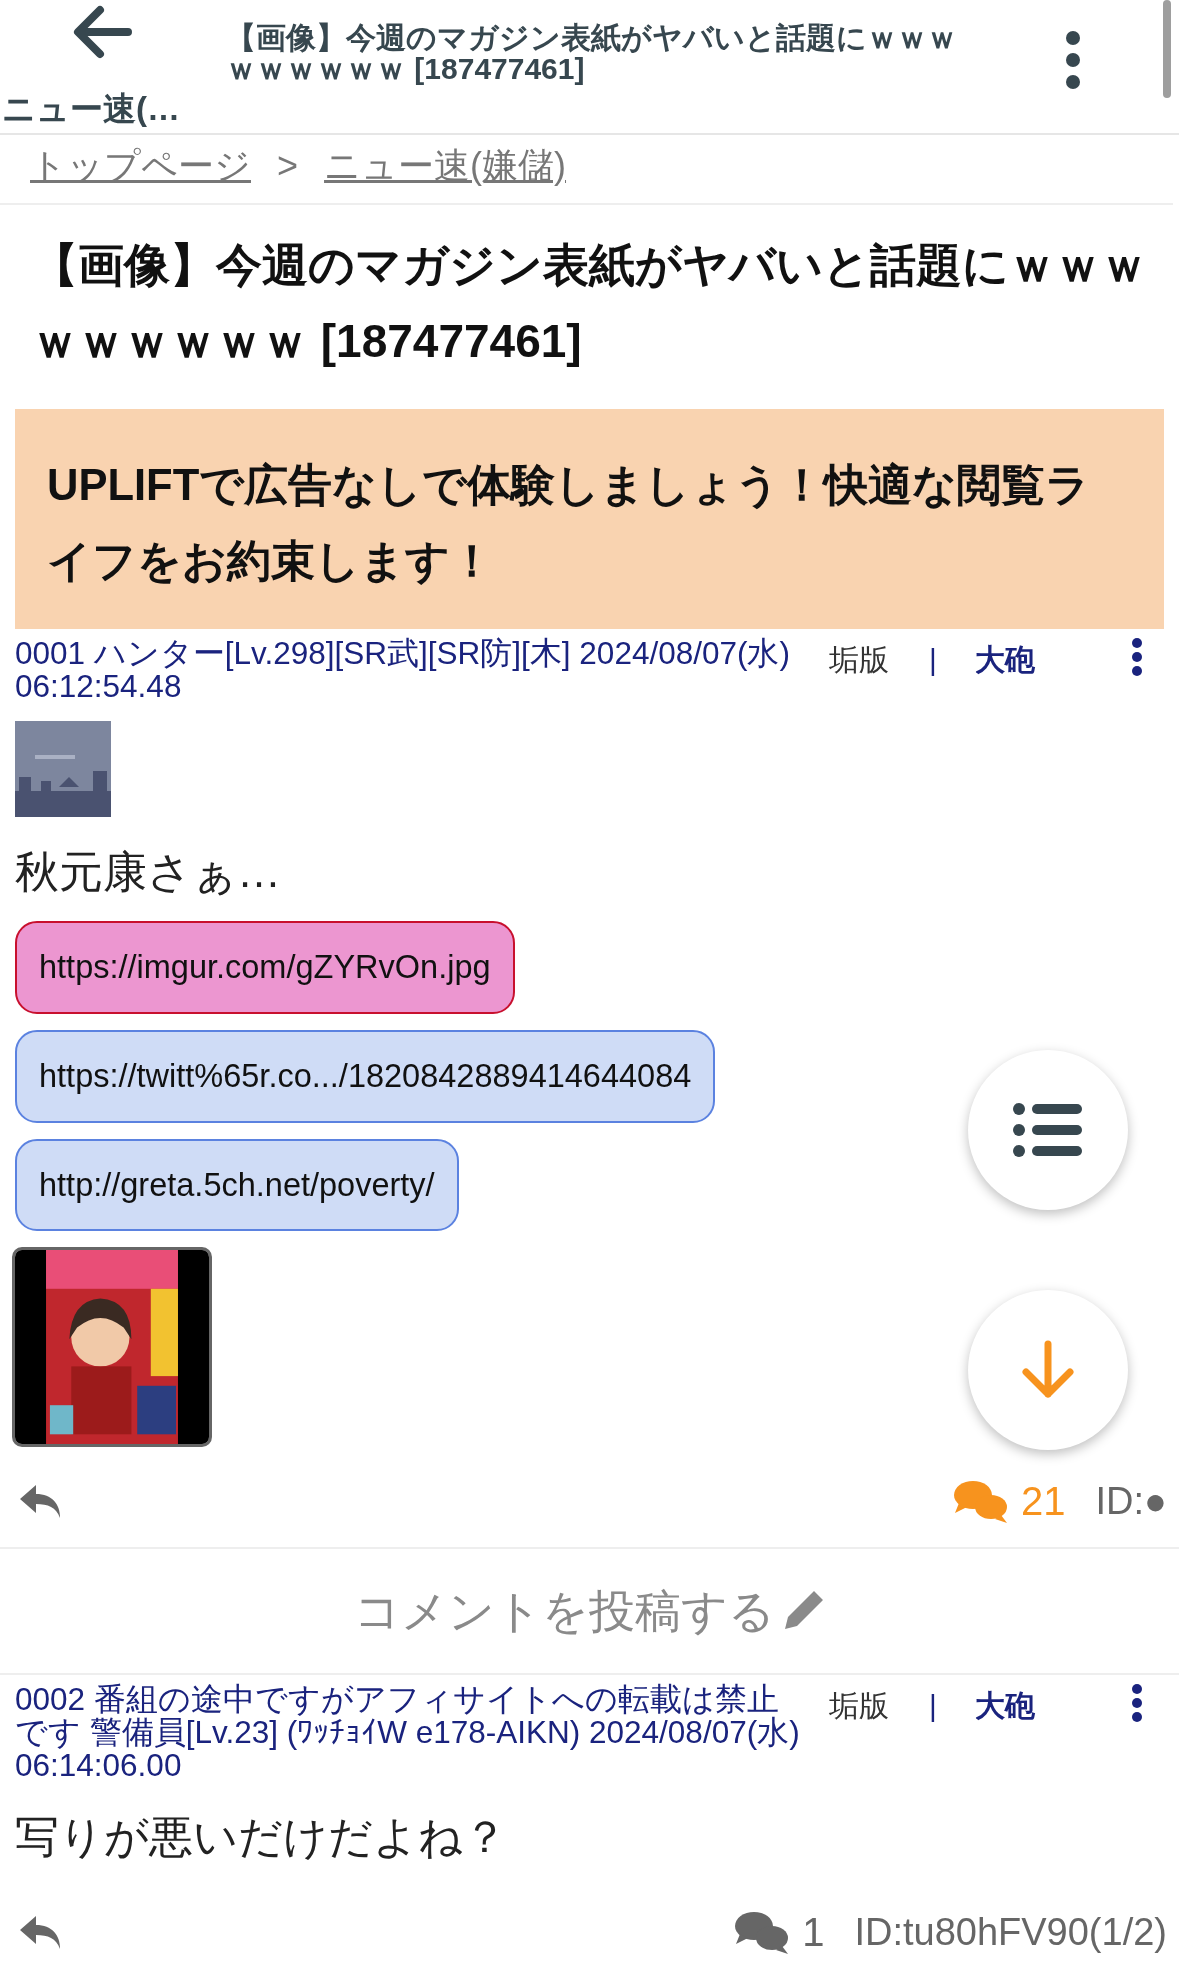 The height and width of the screenshot is (1974, 1179). What do you see at coordinates (261, 1837) in the screenshot?
I see `post-body: 写りが悪いだけだよね？` at bounding box center [261, 1837].